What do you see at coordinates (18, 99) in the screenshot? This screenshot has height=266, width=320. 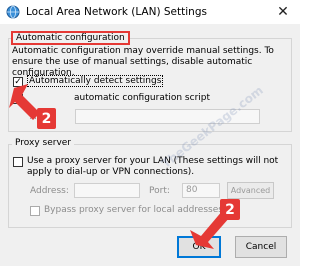 I see `config-script-checkbox` at bounding box center [18, 99].